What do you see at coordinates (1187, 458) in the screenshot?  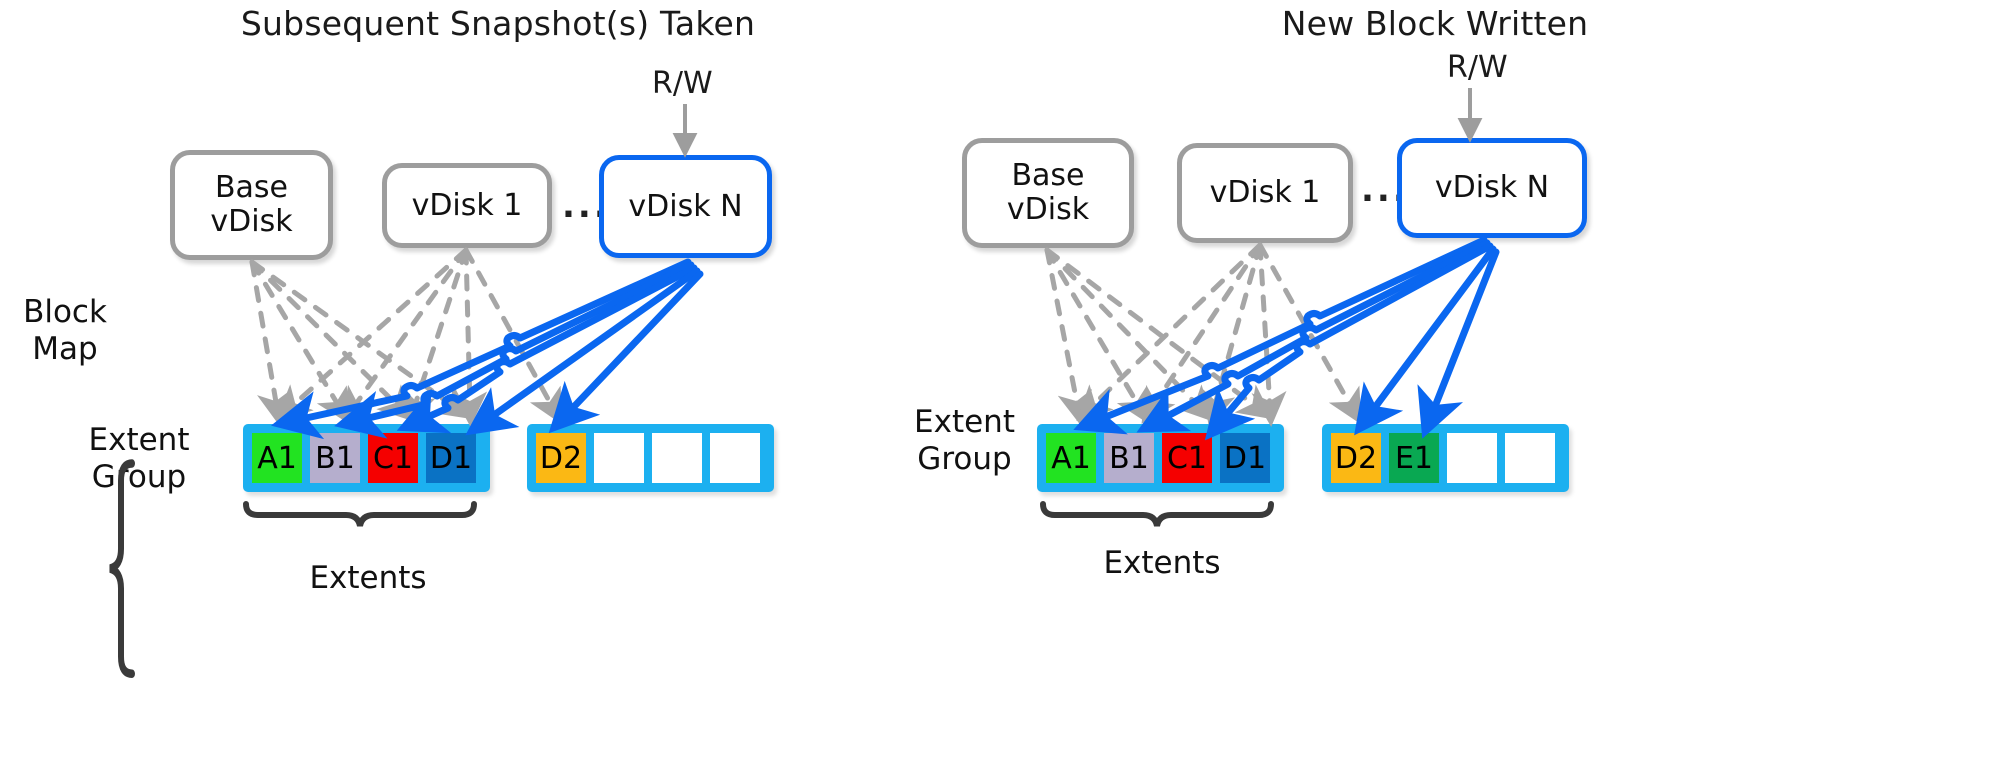 I see `extent-cell-c1-right: C1` at bounding box center [1187, 458].